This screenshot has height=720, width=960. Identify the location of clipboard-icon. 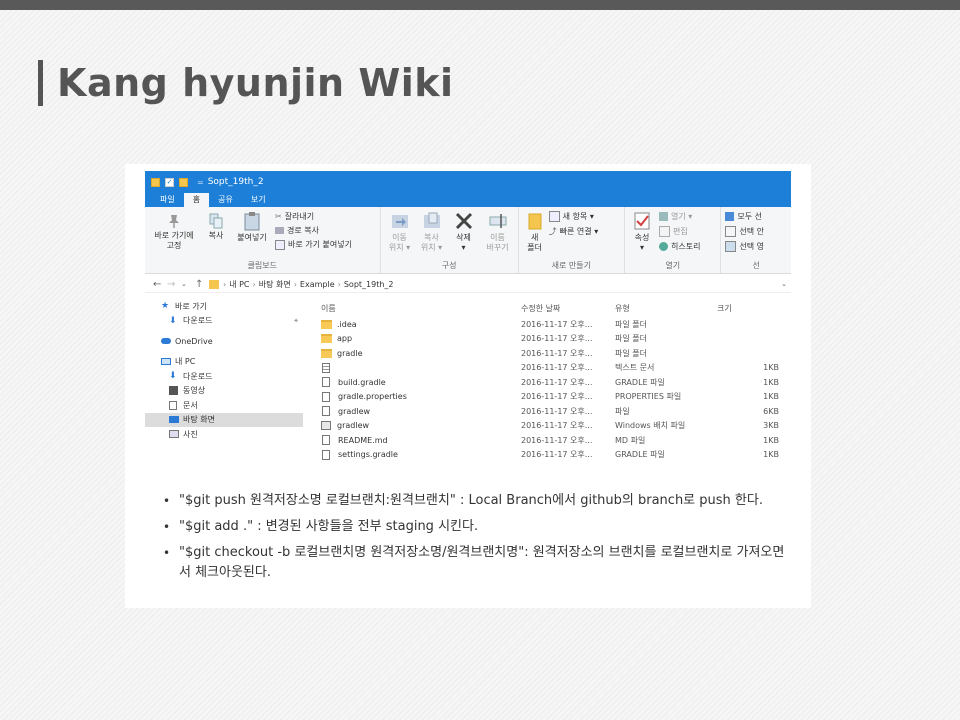
(252, 221).